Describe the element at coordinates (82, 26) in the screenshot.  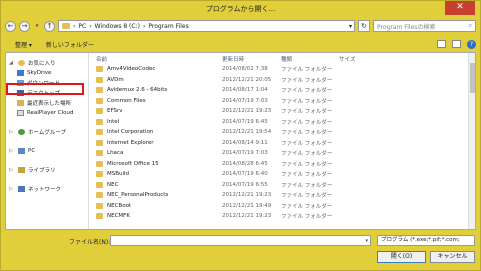
I see `breadcrumb-pc: PC` at that location.